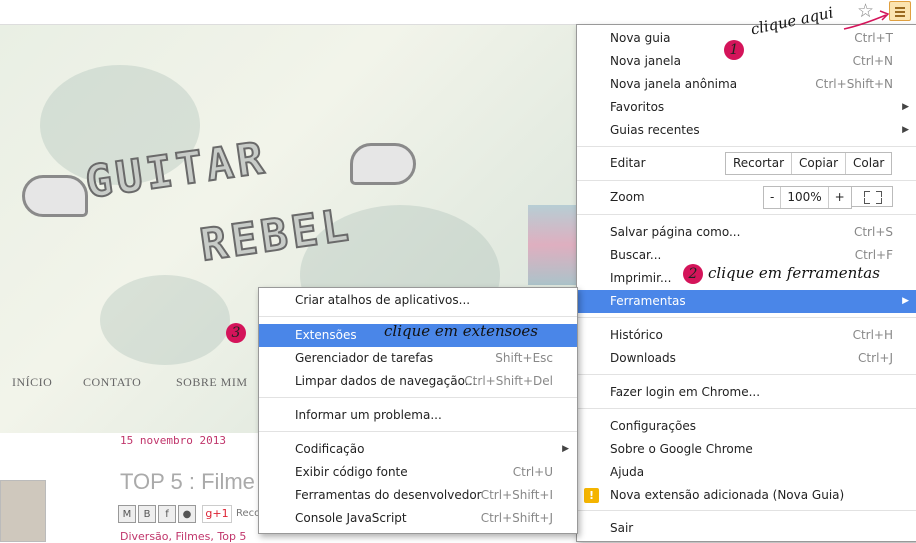 The height and width of the screenshot is (543, 916). I want to click on warning-icon: !, so click(591, 495).